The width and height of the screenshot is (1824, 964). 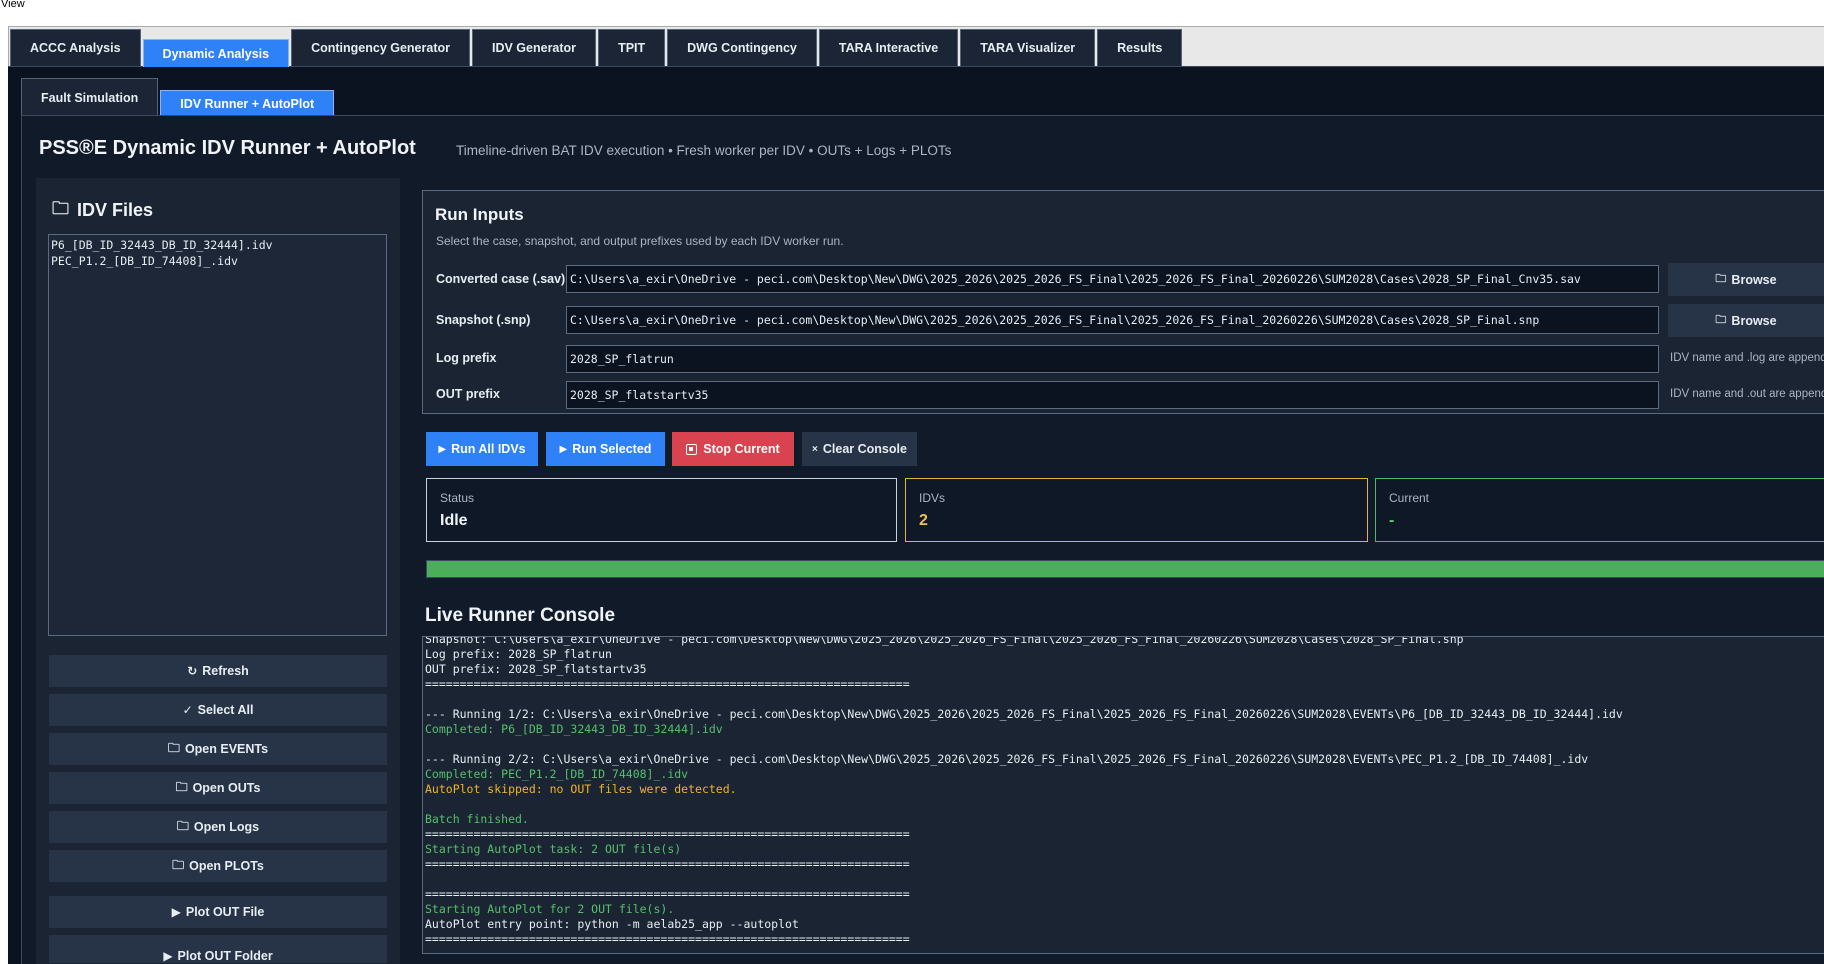 What do you see at coordinates (1028, 47) in the screenshot?
I see `tab-tara-visualizer: TARA Visualizer` at bounding box center [1028, 47].